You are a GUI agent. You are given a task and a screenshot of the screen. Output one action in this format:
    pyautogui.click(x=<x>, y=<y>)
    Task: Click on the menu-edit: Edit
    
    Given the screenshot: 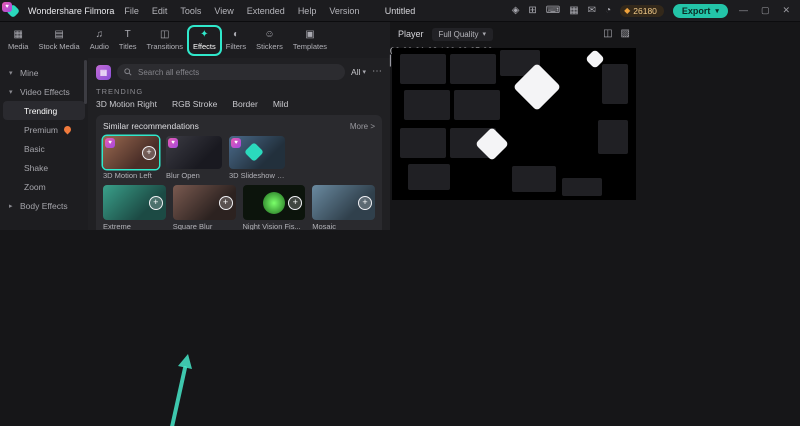 What is the action you would take?
    pyautogui.click(x=160, y=11)
    